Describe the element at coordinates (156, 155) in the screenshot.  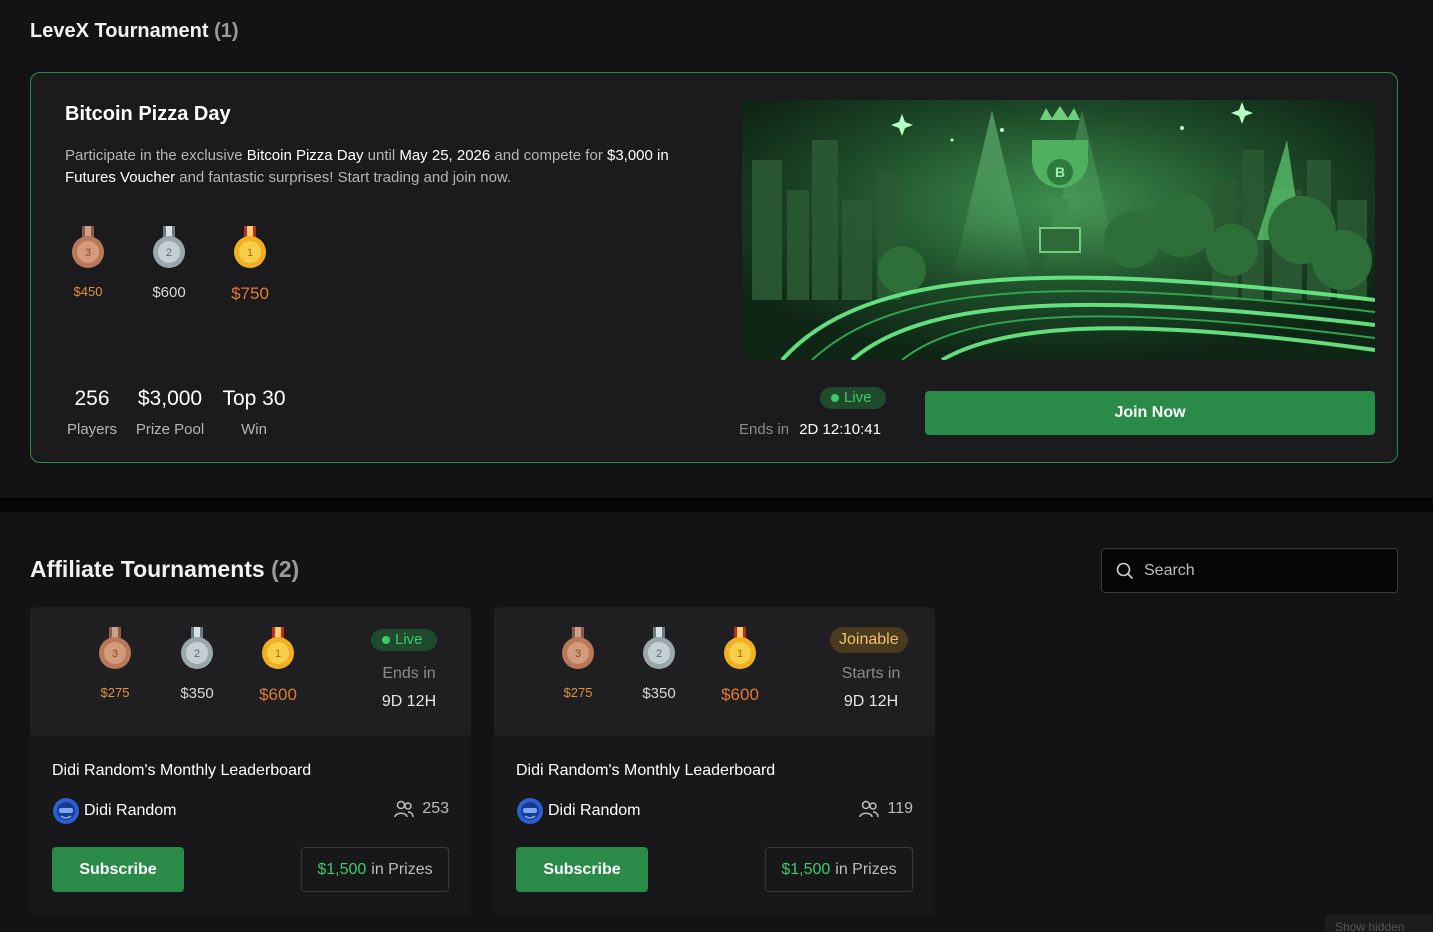
I see `desc-text: Participate in the exclusive` at that location.